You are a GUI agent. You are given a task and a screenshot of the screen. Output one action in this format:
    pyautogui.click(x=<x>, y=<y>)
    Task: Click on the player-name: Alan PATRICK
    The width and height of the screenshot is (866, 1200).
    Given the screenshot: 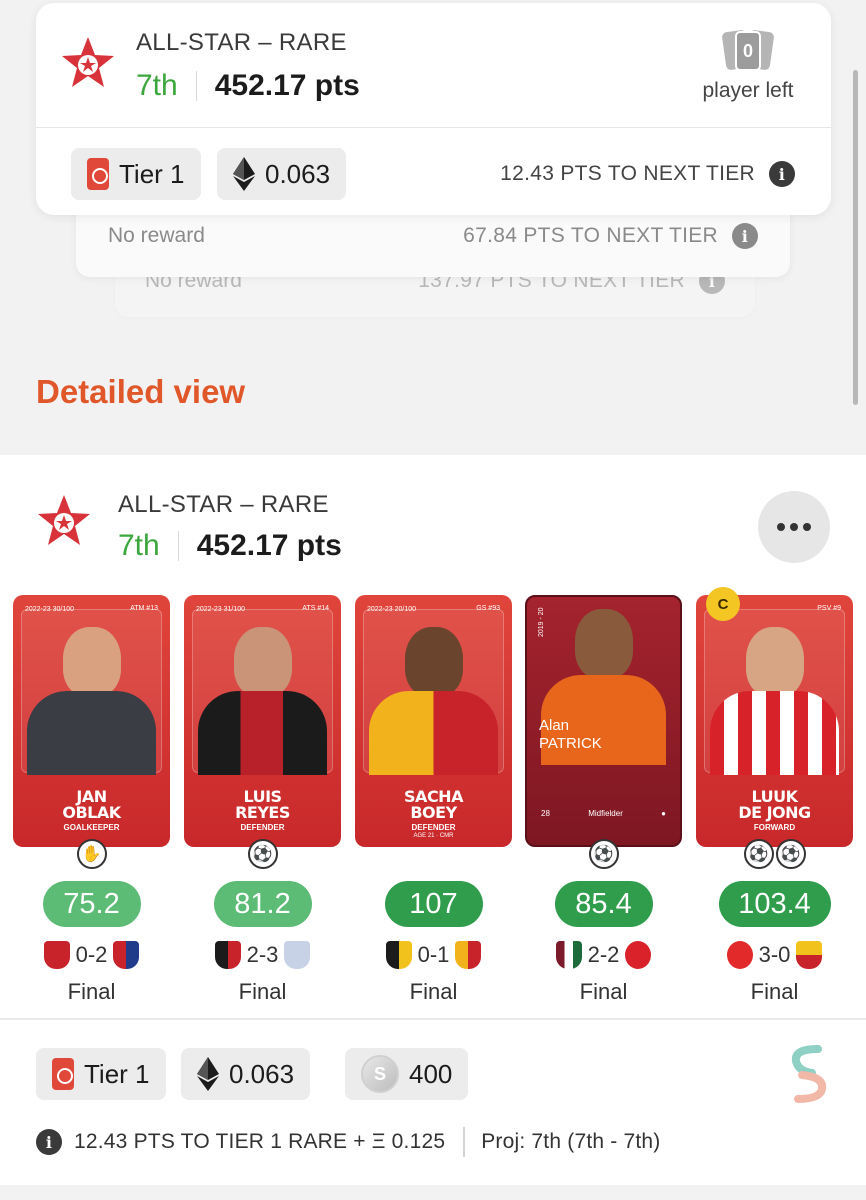 What is the action you would take?
    pyautogui.click(x=570, y=735)
    